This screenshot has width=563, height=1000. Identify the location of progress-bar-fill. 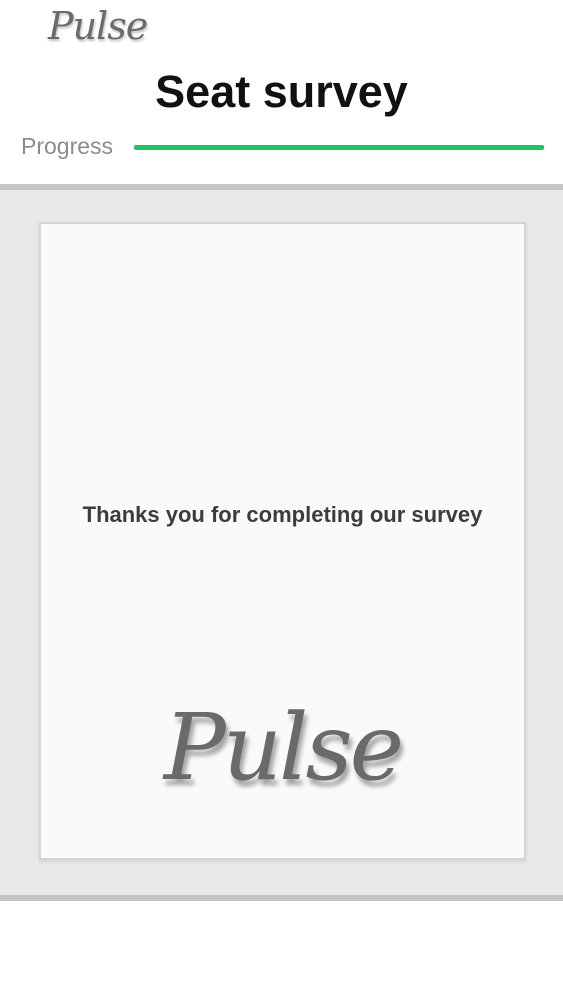
(339, 147).